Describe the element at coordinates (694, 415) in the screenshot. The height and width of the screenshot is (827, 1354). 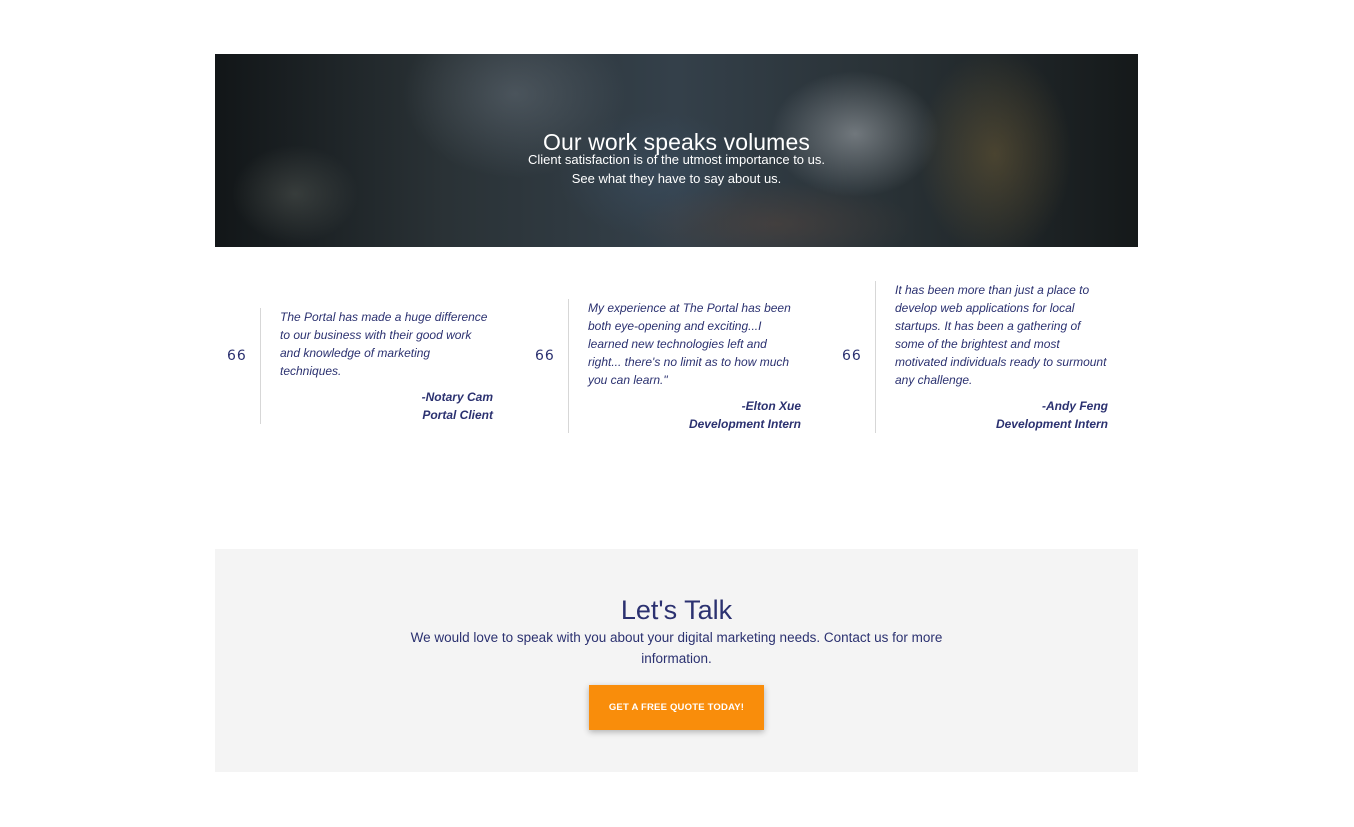
I see `testimonial-author: -Elton Xue Development Intern` at that location.